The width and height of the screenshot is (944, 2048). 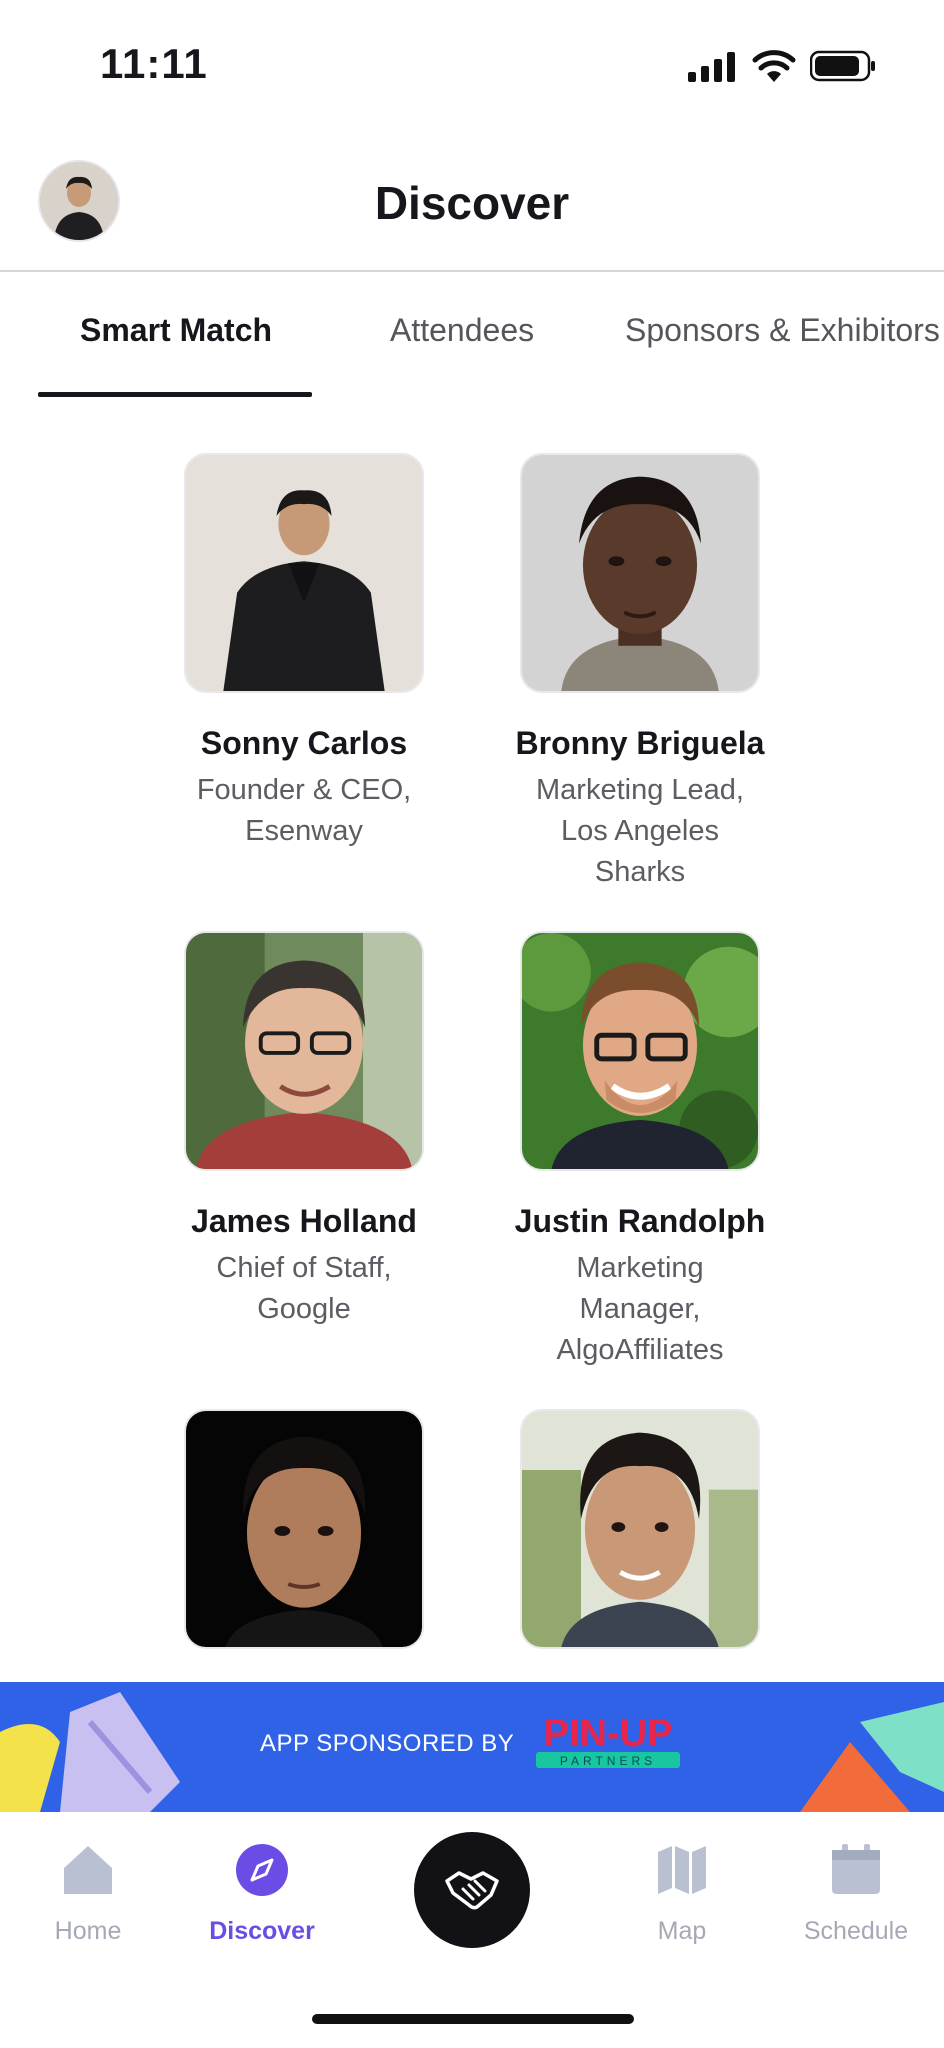 I want to click on pin-up-partners-logo: PIN-UP PARTNERS, so click(x=608, y=1740).